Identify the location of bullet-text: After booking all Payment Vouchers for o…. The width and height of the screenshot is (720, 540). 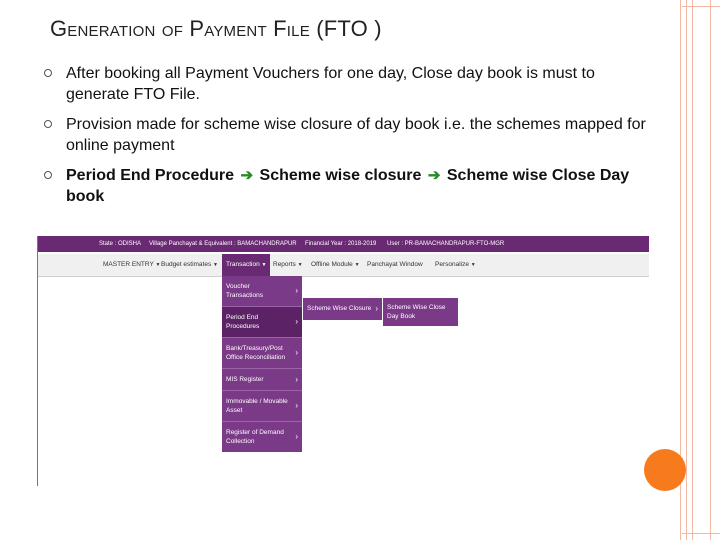
(330, 84).